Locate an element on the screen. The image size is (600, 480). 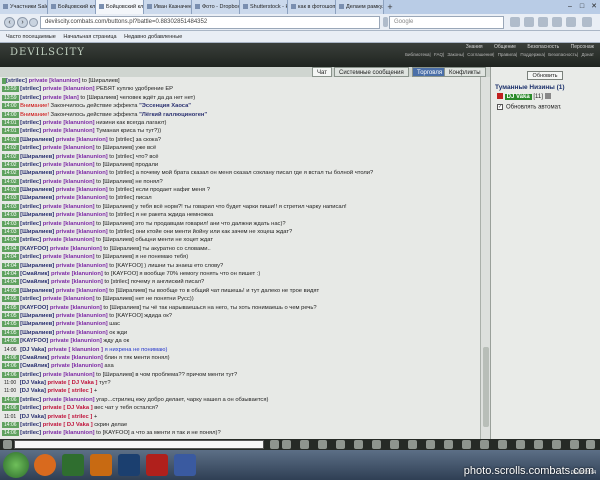
menu-icon is located at coordinates (587, 22).